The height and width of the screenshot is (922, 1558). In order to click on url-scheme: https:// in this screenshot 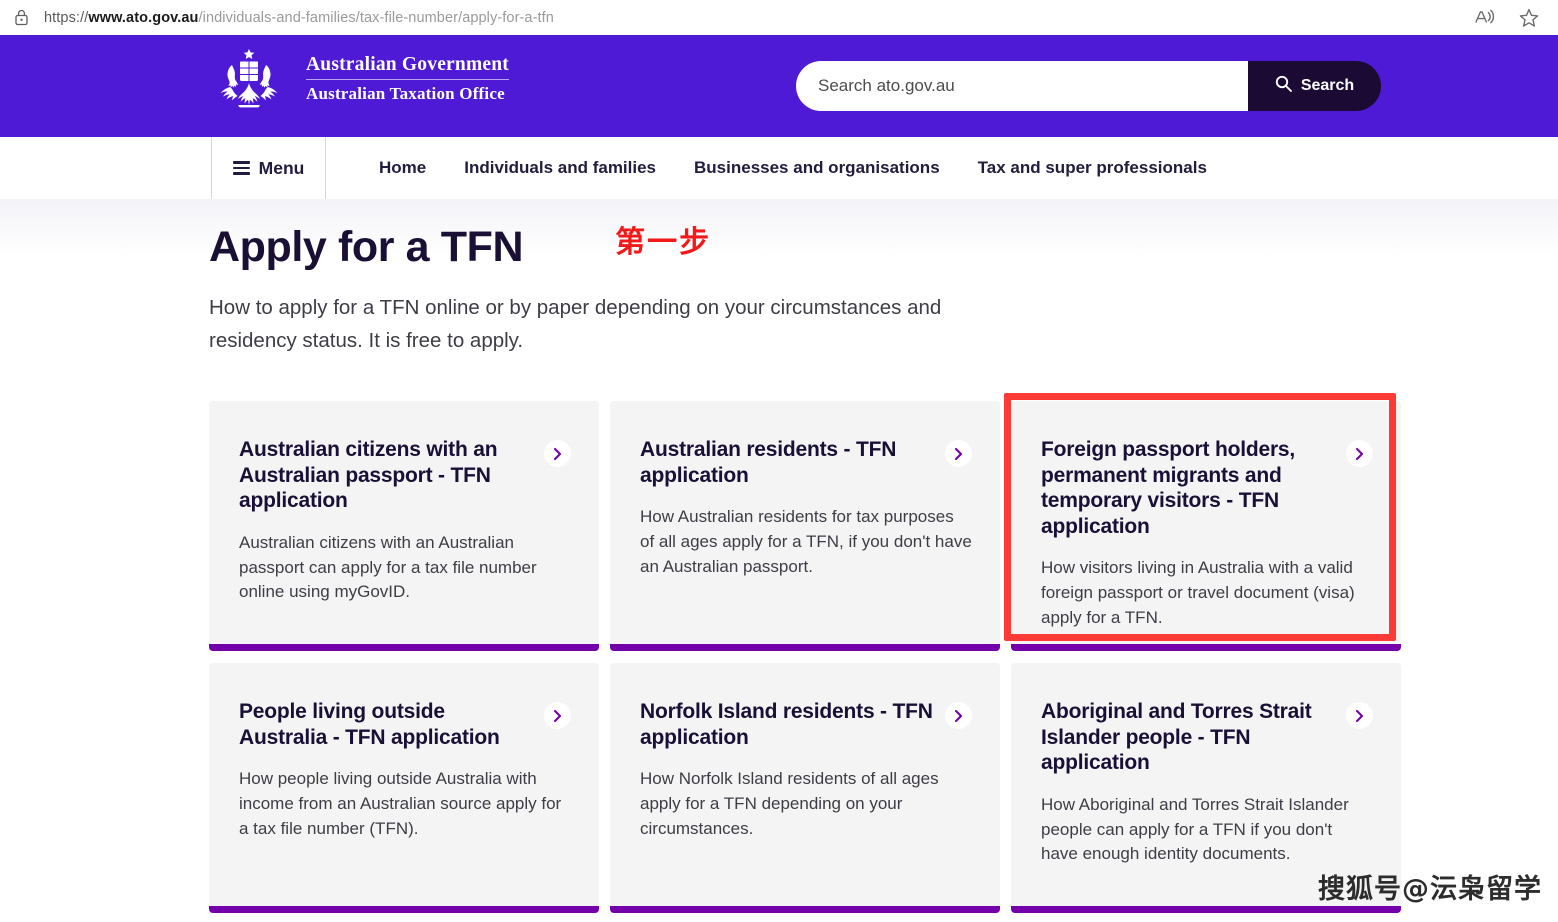, I will do `click(66, 17)`.